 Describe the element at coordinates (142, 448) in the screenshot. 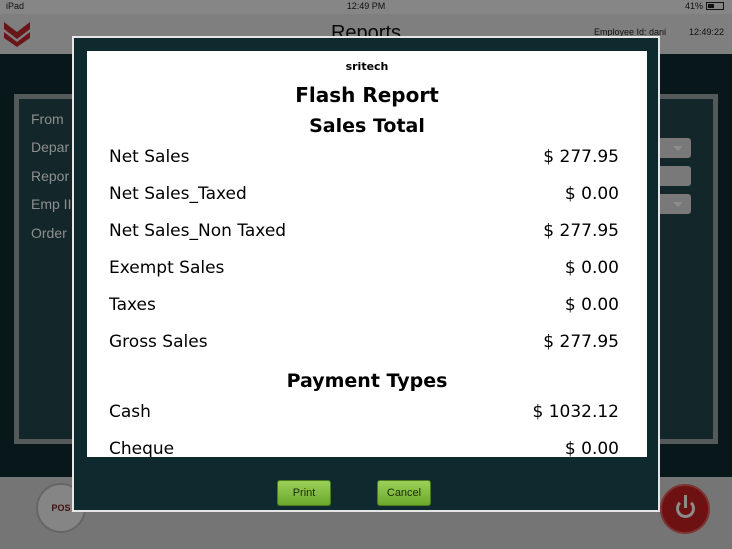

I see `row-label: Cheque` at that location.